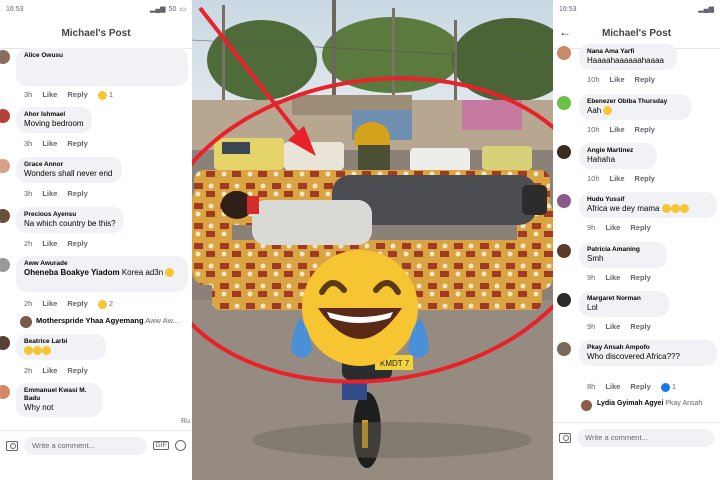  Describe the element at coordinates (565, 32) in the screenshot. I see `back-arrow-icon: ←` at that location.